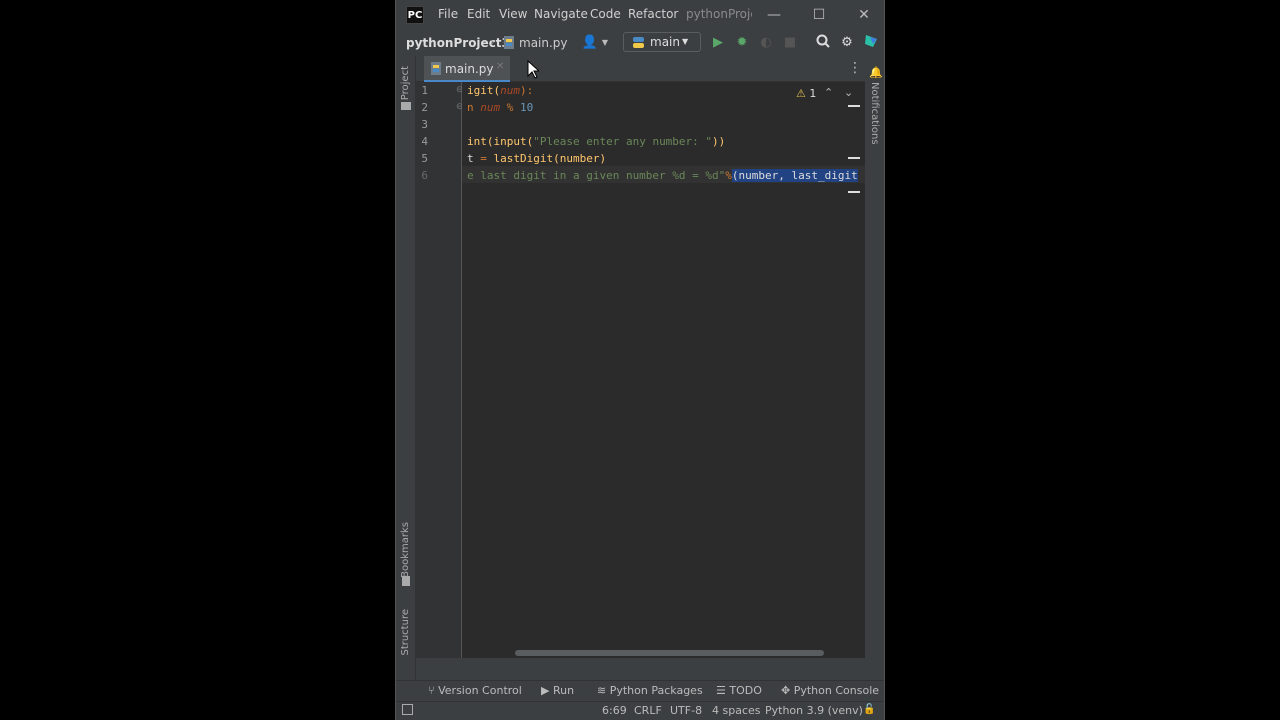 The height and width of the screenshot is (720, 1280). Describe the element at coordinates (786, 690) in the screenshot. I see `console-icon: ✥` at that location.